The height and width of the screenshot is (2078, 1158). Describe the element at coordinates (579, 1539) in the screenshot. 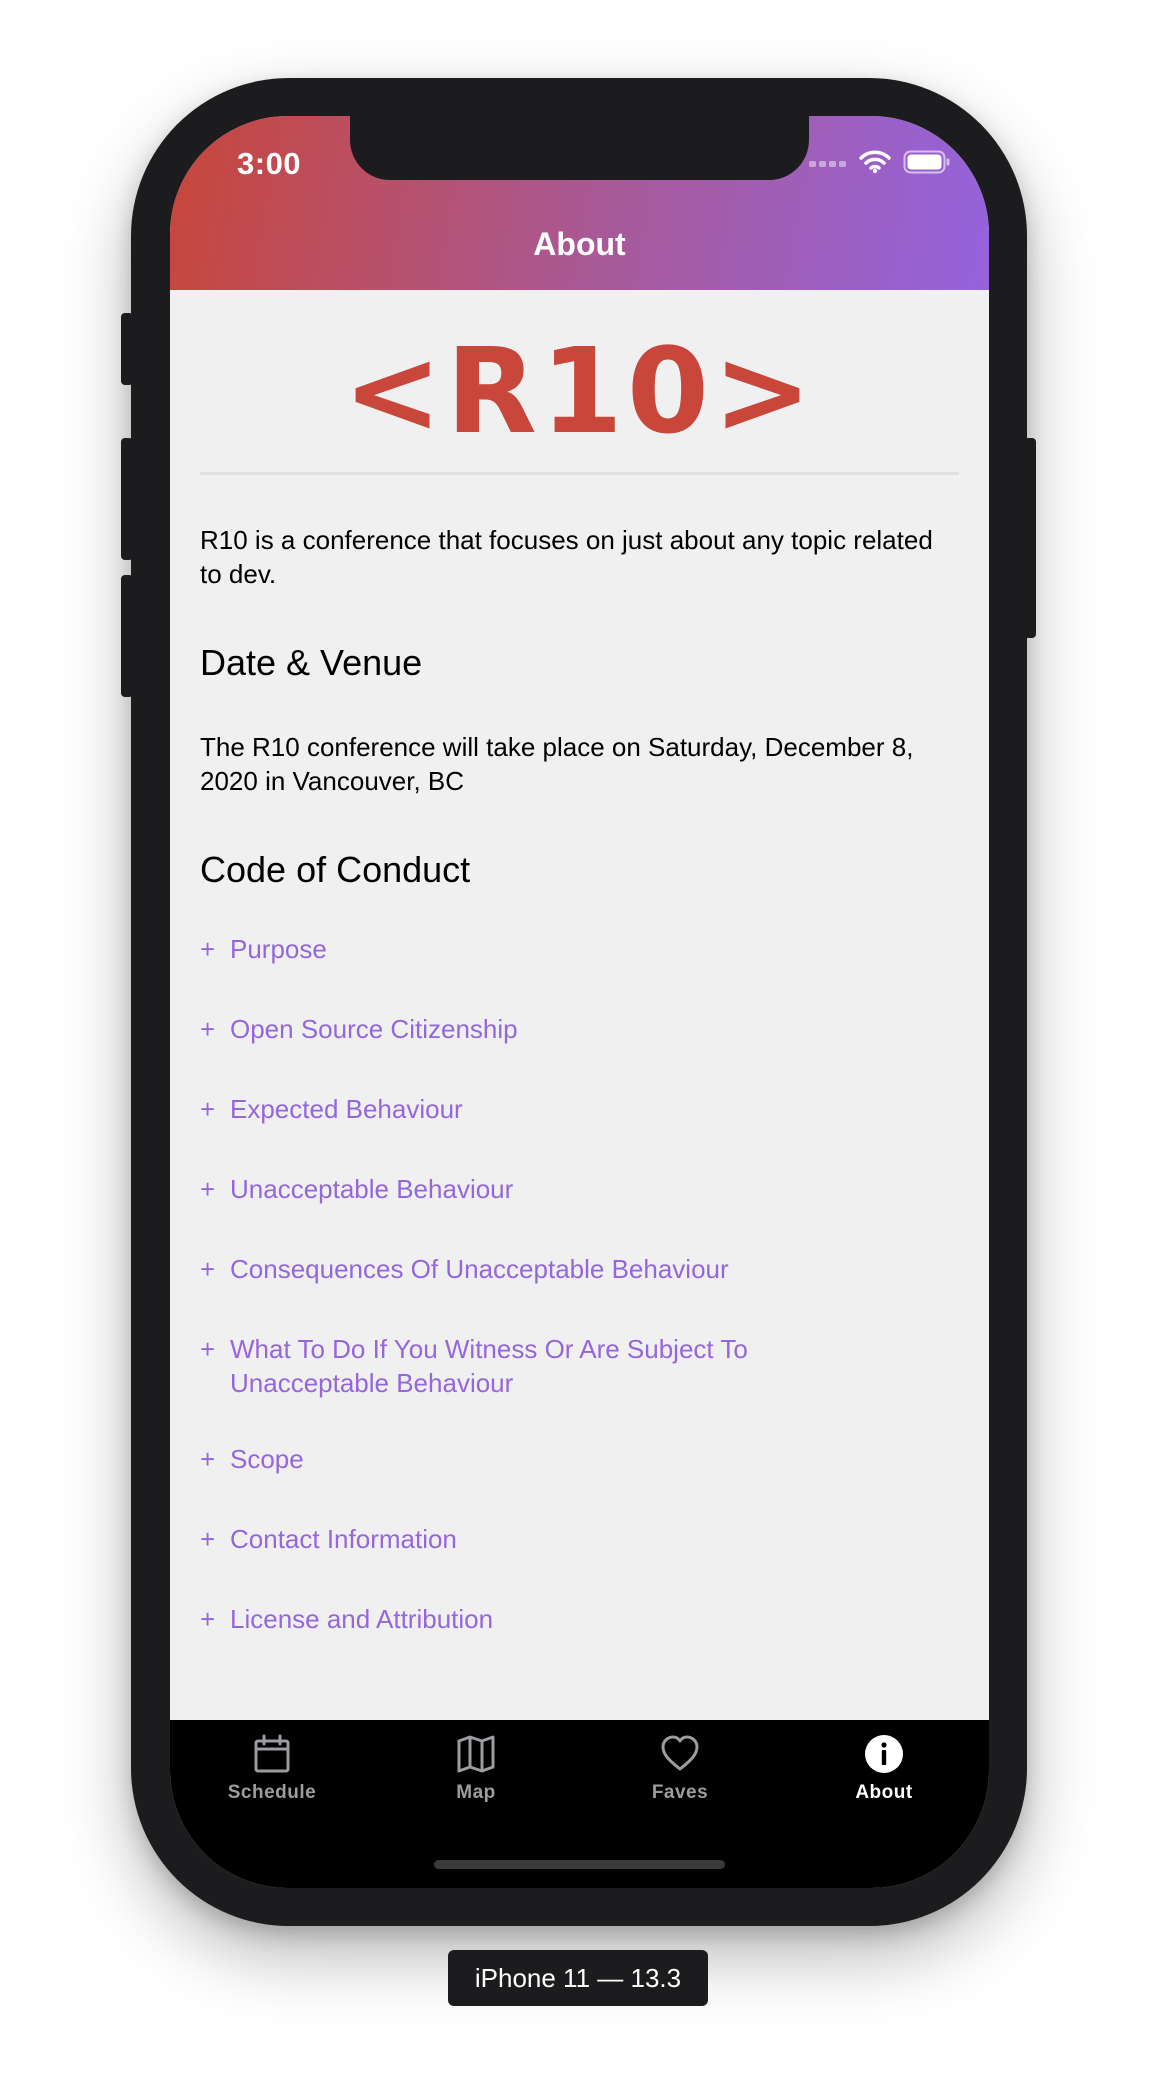

I see `coc-item-contact-information: + Contact Information` at that location.